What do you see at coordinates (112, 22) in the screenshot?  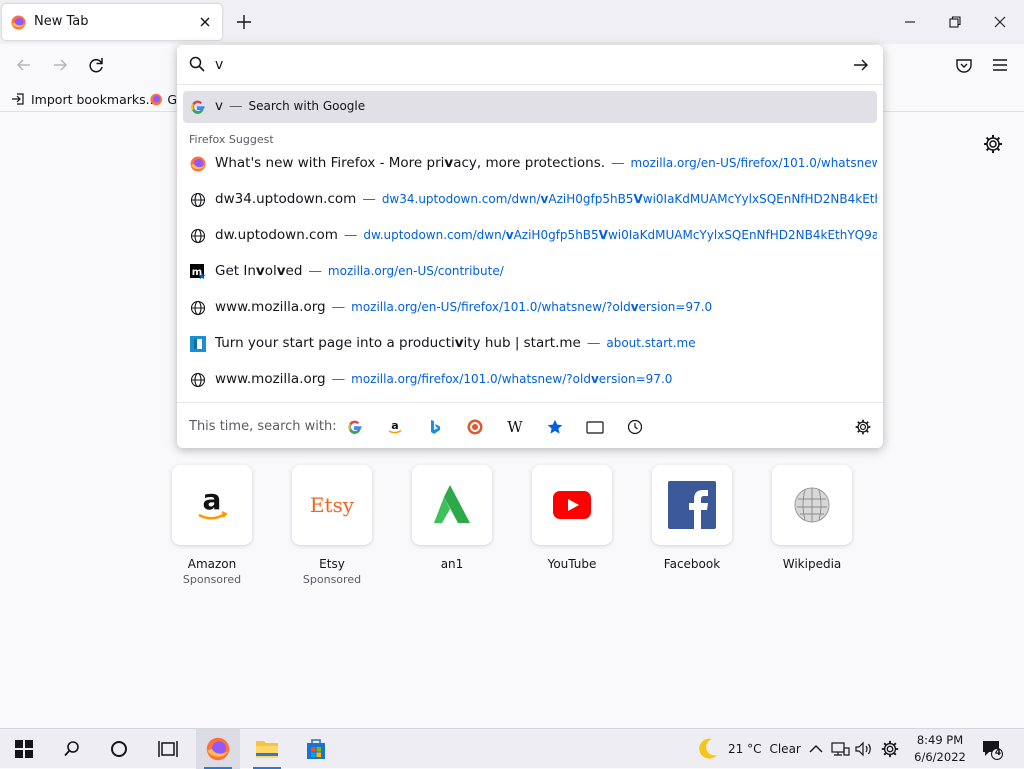 I see `tab-new-tab: New Tab` at bounding box center [112, 22].